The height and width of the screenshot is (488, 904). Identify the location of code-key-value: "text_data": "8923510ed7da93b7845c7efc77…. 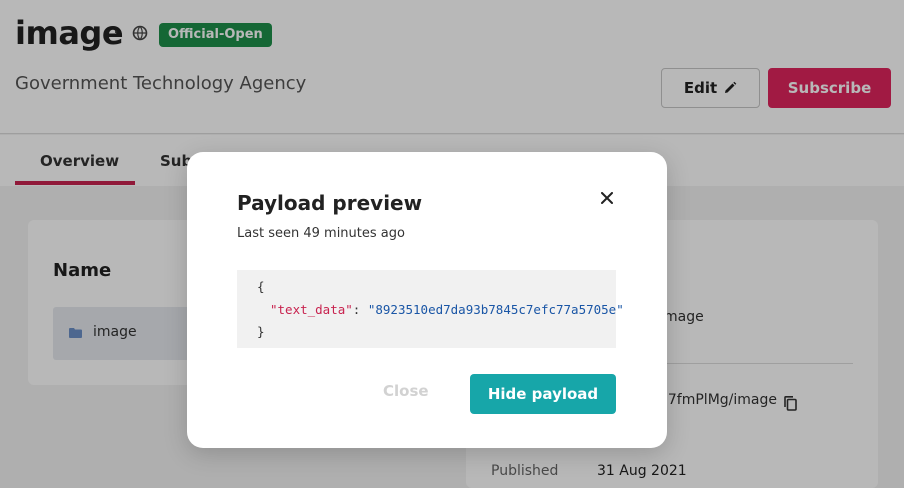
(447, 309).